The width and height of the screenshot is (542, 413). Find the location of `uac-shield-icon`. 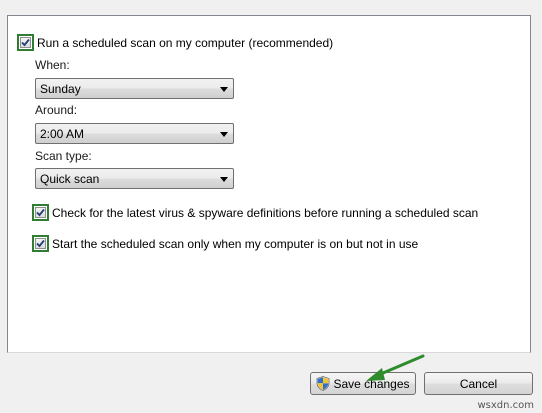

uac-shield-icon is located at coordinates (323, 383).